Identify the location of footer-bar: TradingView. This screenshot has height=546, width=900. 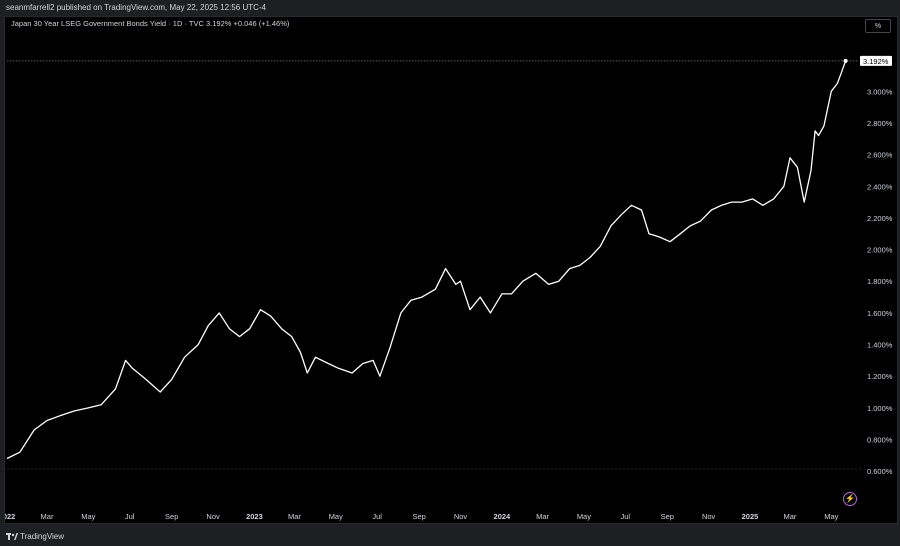
(450, 537).